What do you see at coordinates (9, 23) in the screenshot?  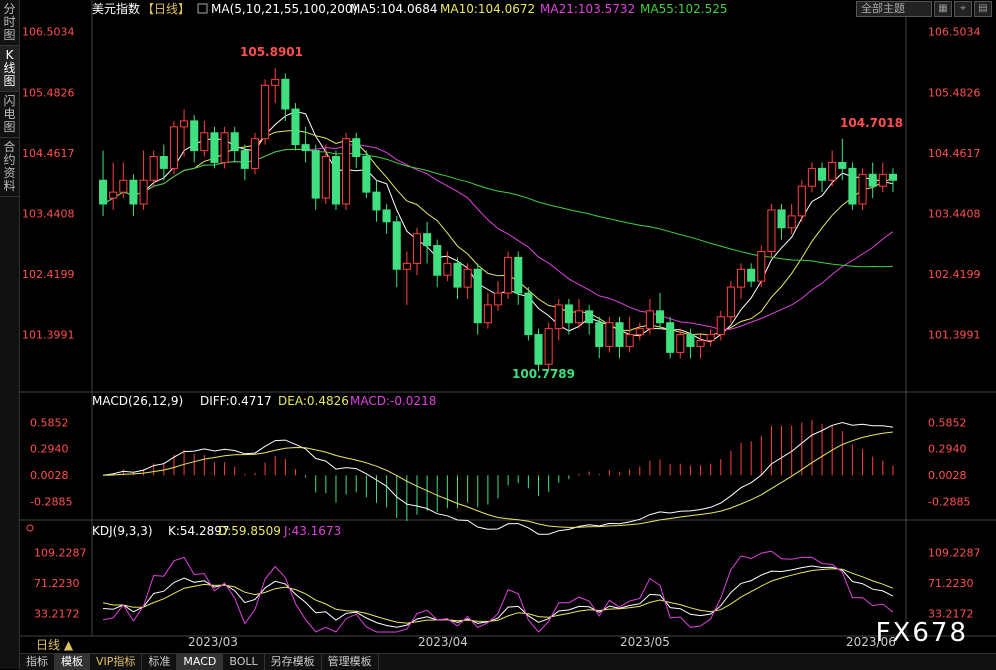 I see `sidebar-item-timeshare: 分时图` at bounding box center [9, 23].